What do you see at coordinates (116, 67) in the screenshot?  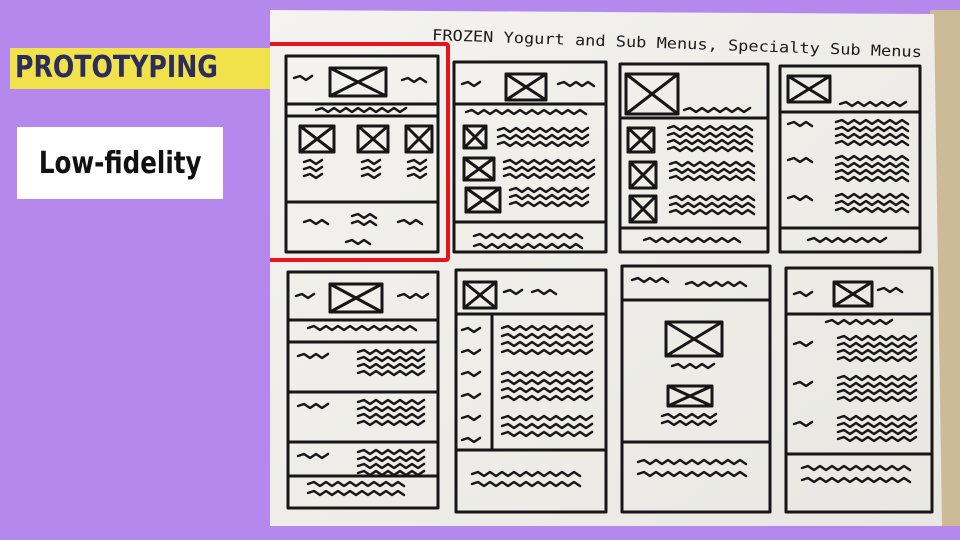 I see `slide-title-text: PROTOTYPING` at bounding box center [116, 67].